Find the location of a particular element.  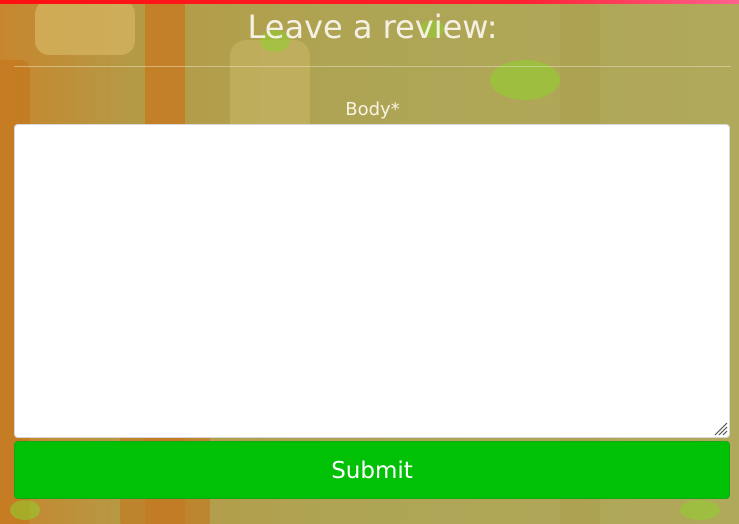

body-label: Body* is located at coordinates (372, 109).